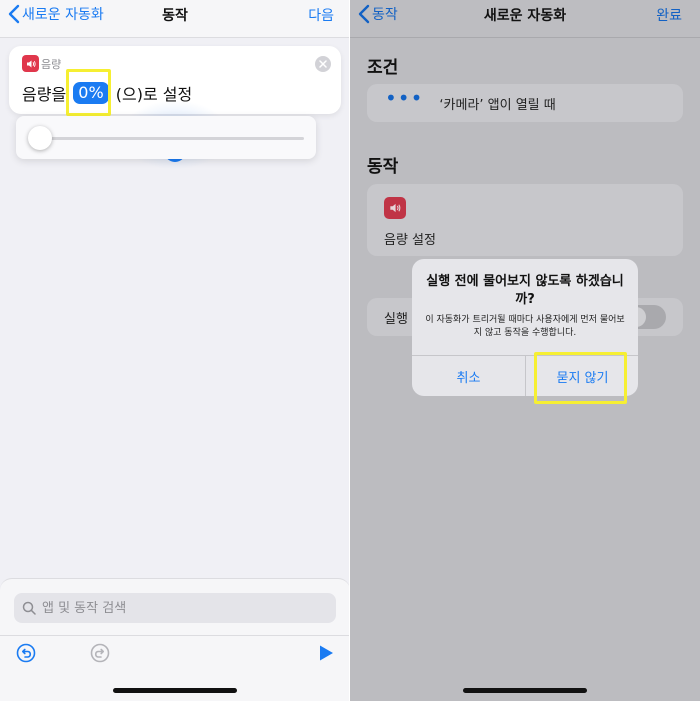 The height and width of the screenshot is (701, 700). I want to click on alert-title: 실행 전에 물어보지 않도록 하겠습니까?, so click(525, 290).